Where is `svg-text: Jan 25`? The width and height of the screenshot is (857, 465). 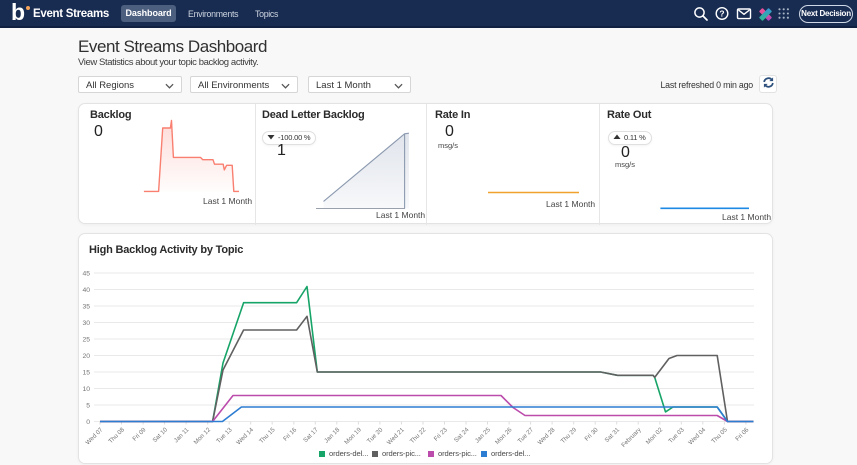
svg-text: Jan 25 is located at coordinates (483, 435).